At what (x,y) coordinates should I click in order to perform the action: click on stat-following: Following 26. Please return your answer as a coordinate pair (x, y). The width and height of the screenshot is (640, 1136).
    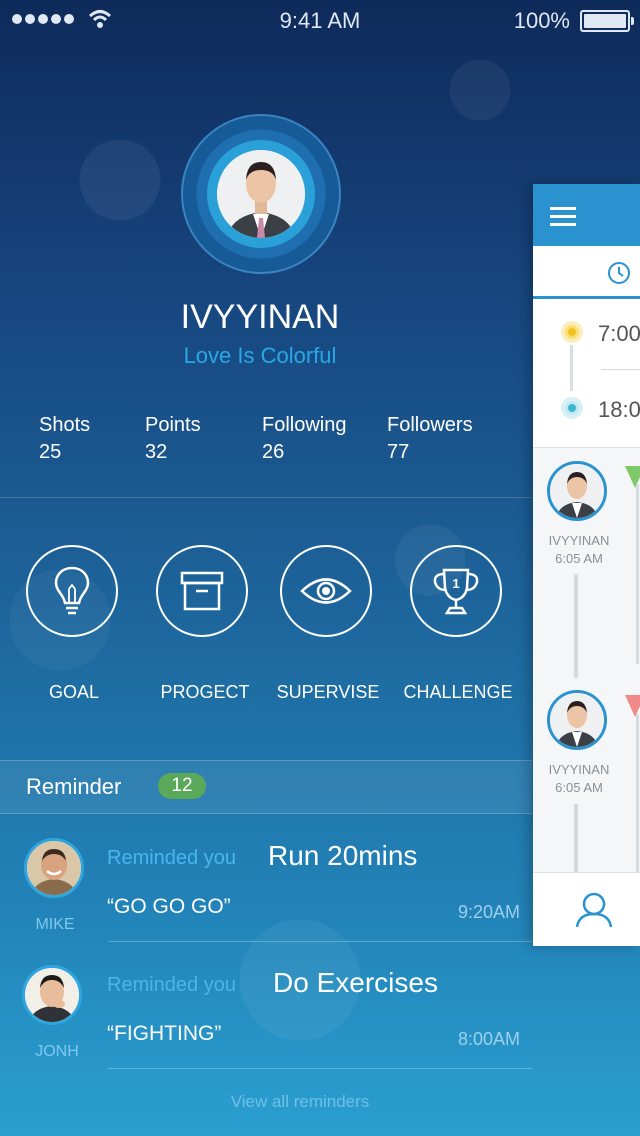
    Looking at the image, I should click on (304, 439).